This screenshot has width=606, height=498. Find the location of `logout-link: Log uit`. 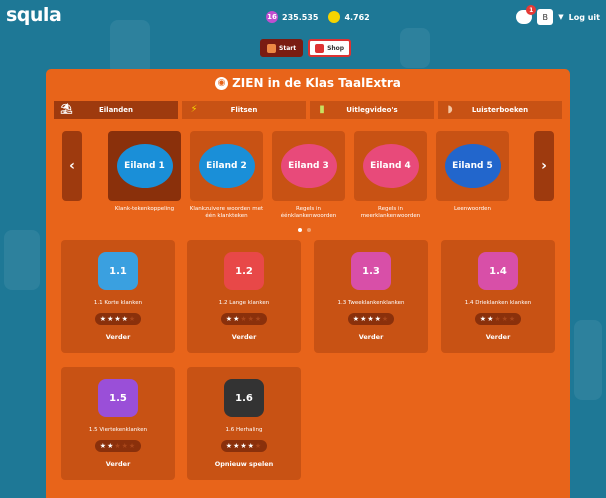

logout-link: Log uit is located at coordinates (584, 17).